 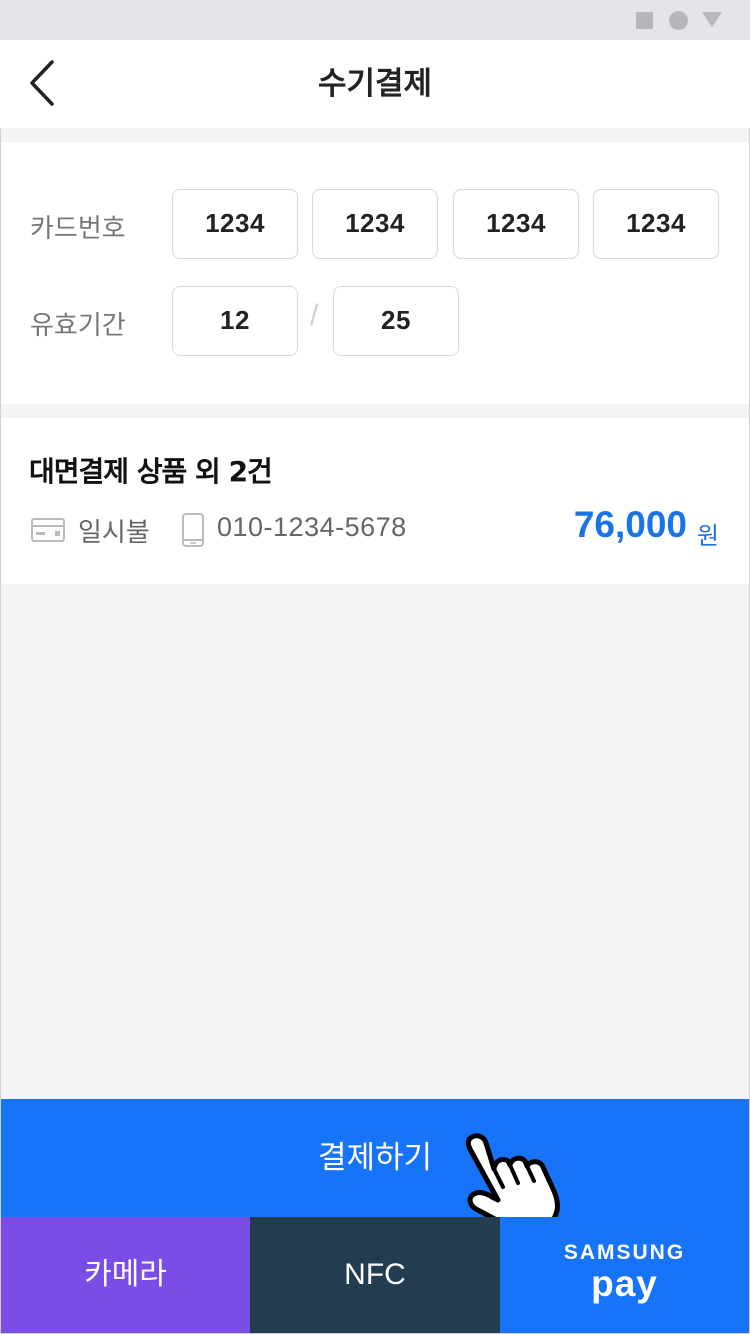 I want to click on app-header: 수기결제, so click(x=375, y=84).